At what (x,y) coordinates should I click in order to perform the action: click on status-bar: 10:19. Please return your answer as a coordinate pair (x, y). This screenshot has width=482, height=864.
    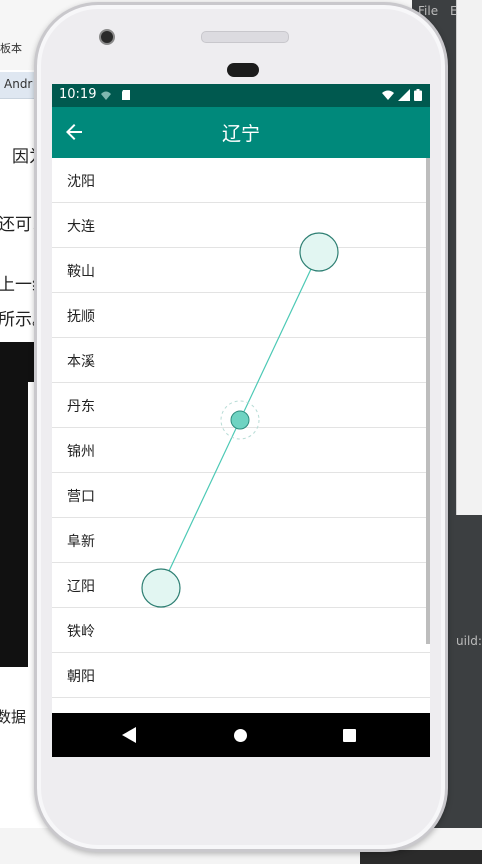
    Looking at the image, I should click on (241, 95).